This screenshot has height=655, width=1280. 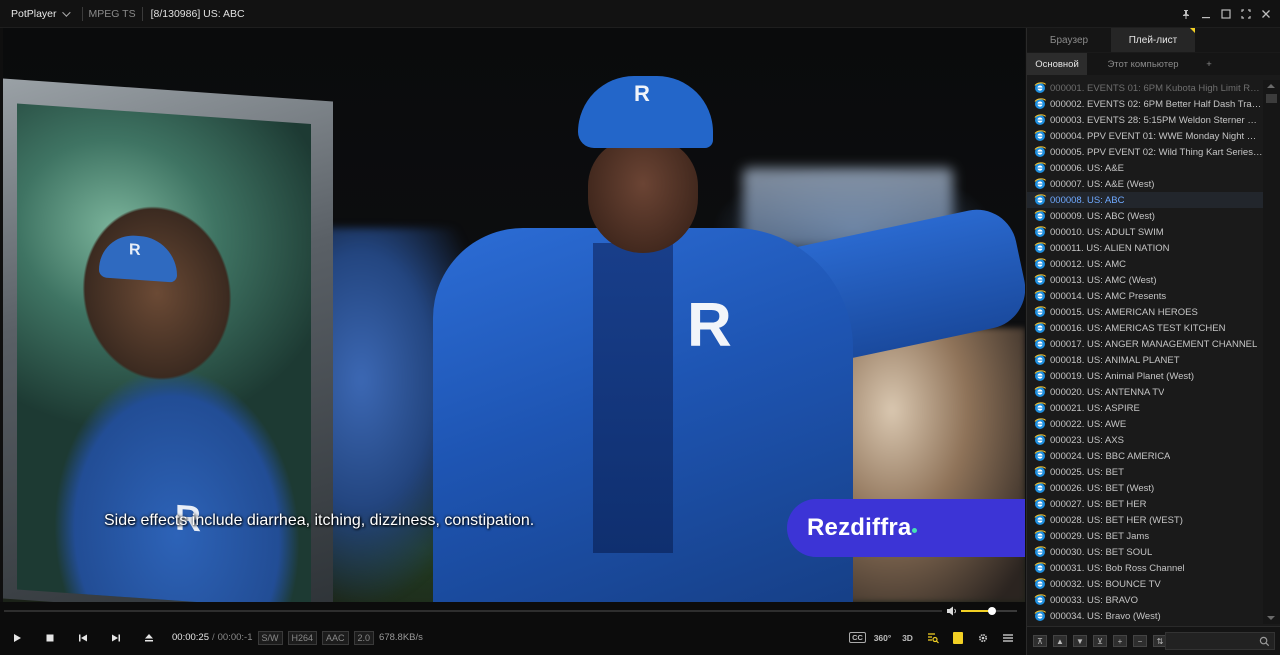 I want to click on playlist-item: 000025. US: BET, so click(x=1145, y=472).